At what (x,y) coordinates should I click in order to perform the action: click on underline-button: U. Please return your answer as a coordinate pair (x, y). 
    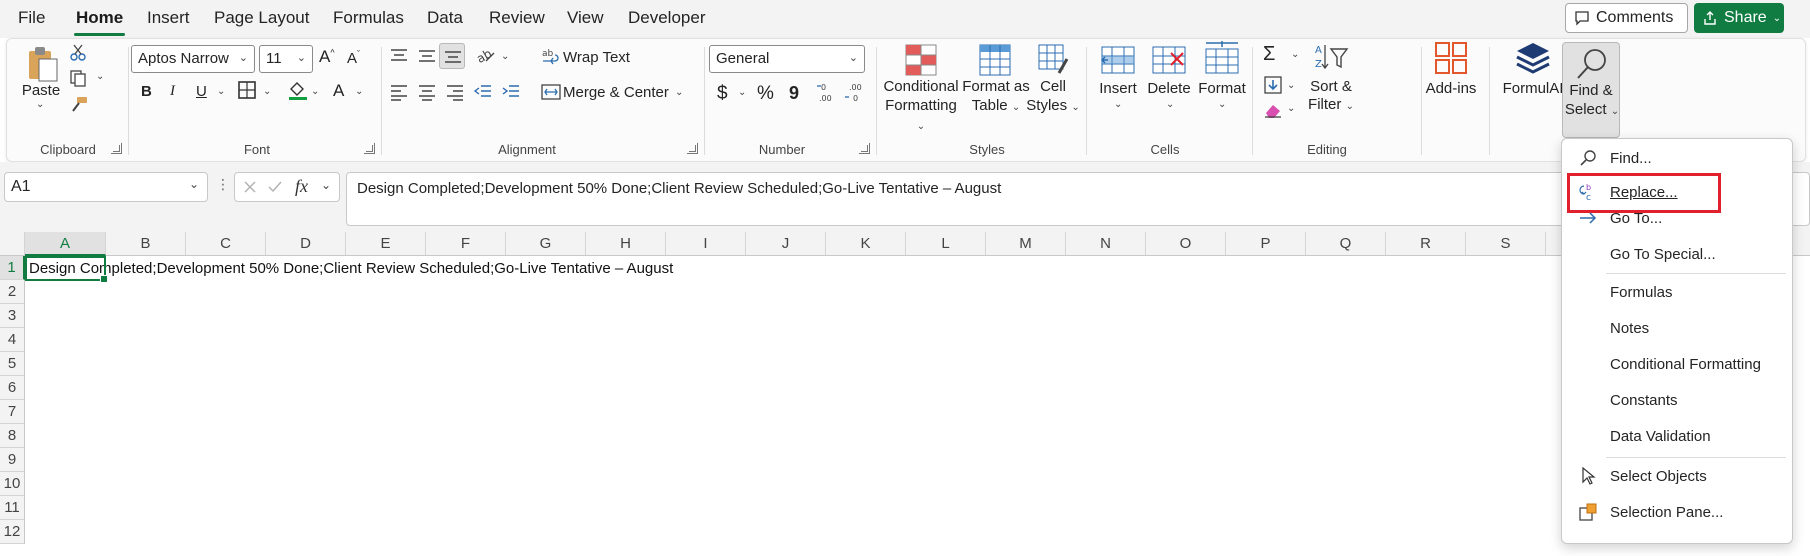
    Looking at the image, I should click on (201, 91).